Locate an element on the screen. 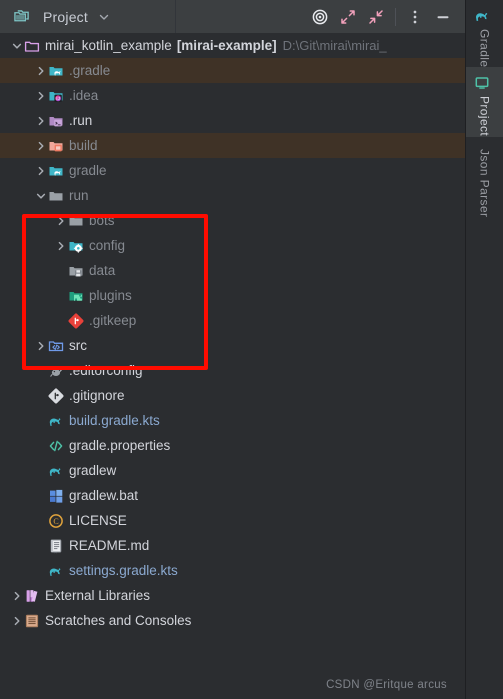  tree-row-label: config is located at coordinates (107, 245).